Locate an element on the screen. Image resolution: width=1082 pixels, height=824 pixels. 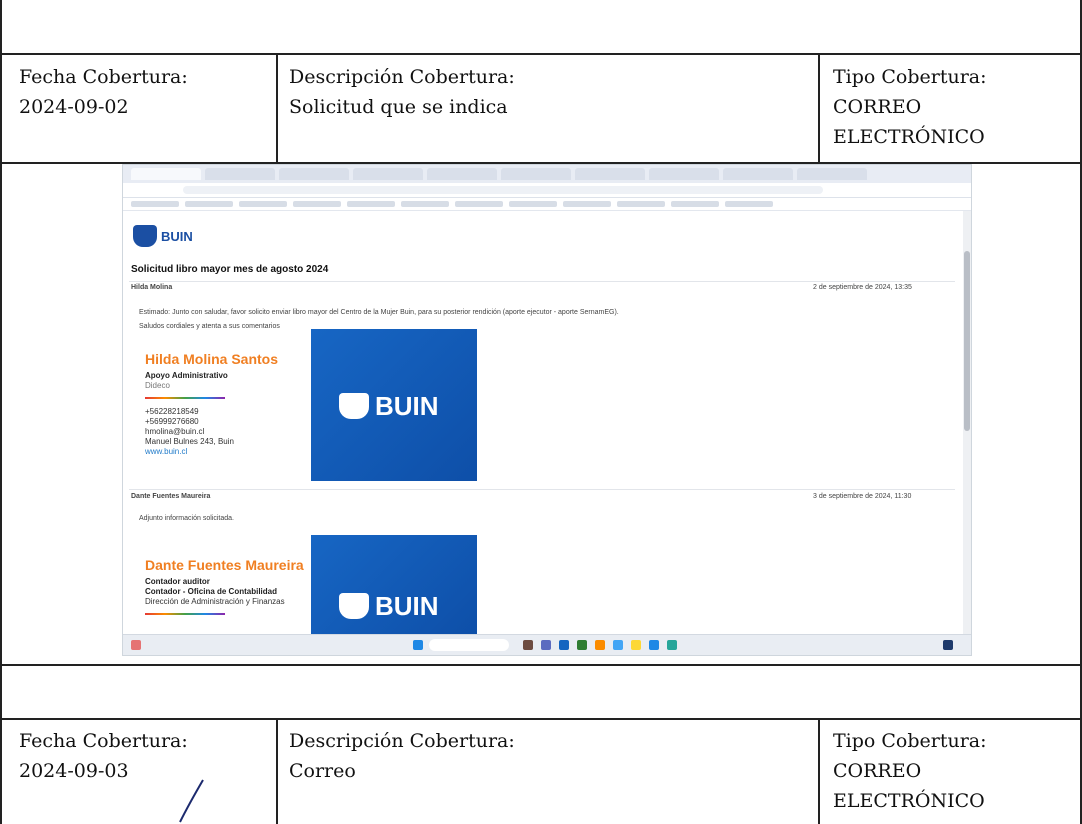
signature-email: hmolina@buin.cl is located at coordinates (175, 431).